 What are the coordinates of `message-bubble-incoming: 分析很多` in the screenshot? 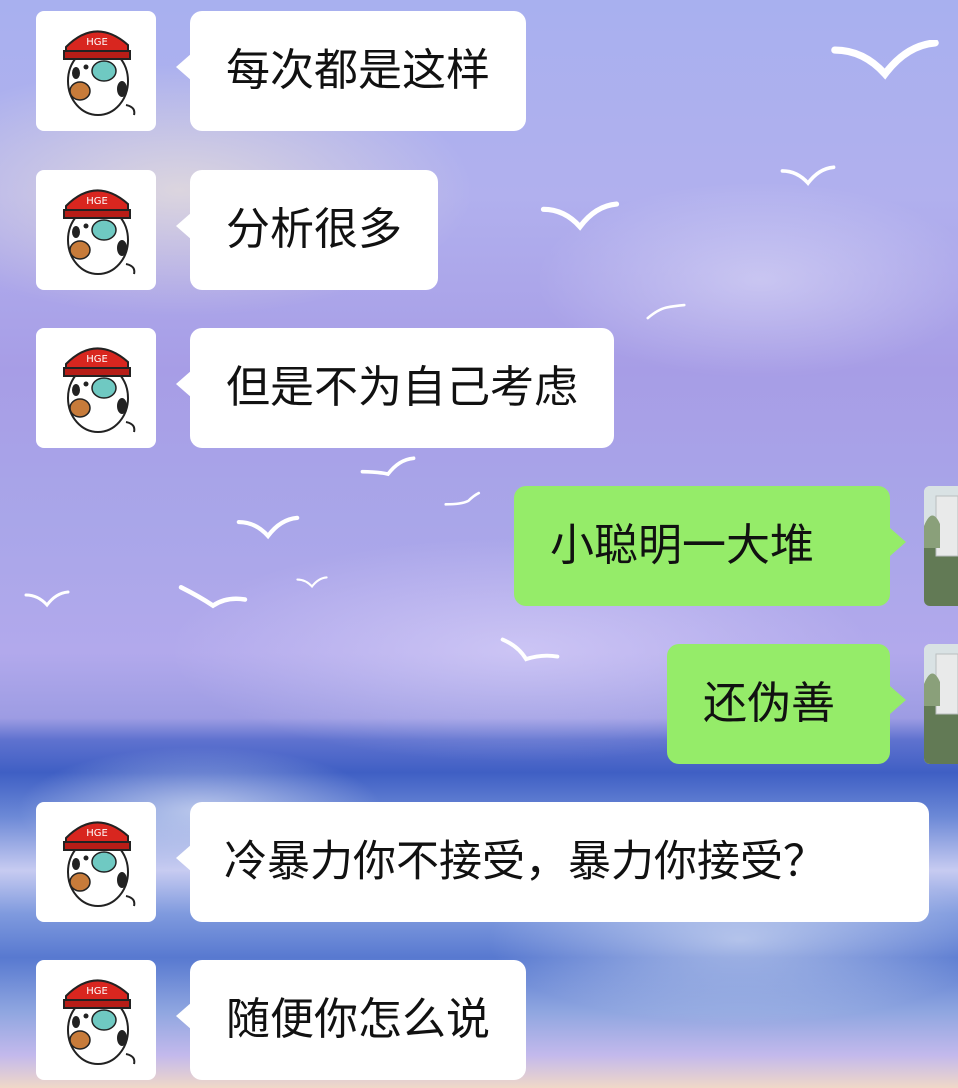 It's located at (314, 230).